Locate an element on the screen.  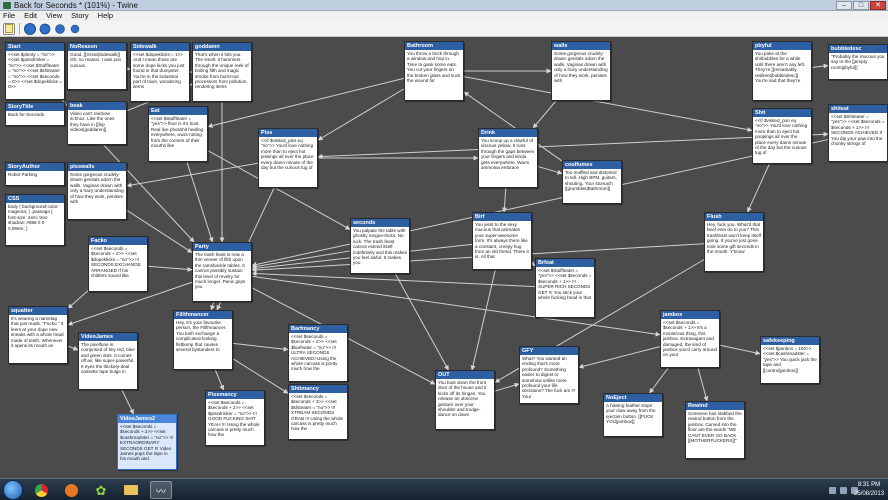
folder-icon is located at coordinates (131, 490).